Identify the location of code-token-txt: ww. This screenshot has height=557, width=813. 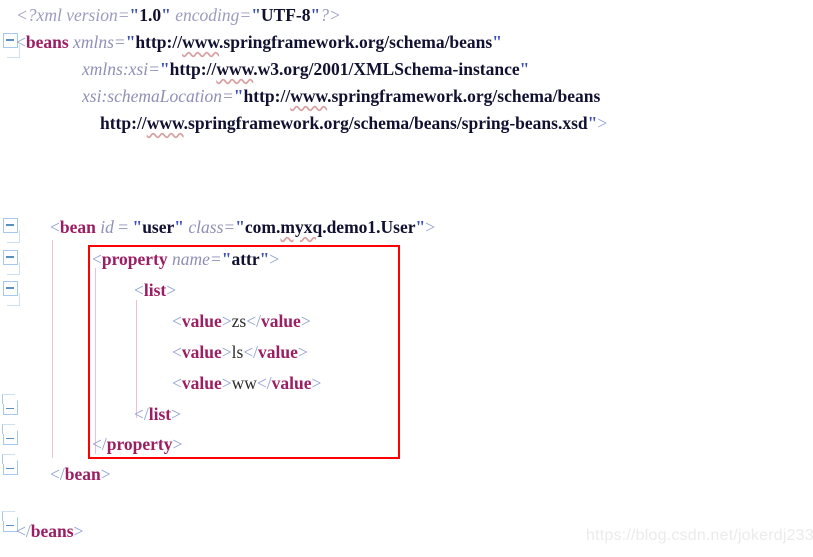
(244, 383).